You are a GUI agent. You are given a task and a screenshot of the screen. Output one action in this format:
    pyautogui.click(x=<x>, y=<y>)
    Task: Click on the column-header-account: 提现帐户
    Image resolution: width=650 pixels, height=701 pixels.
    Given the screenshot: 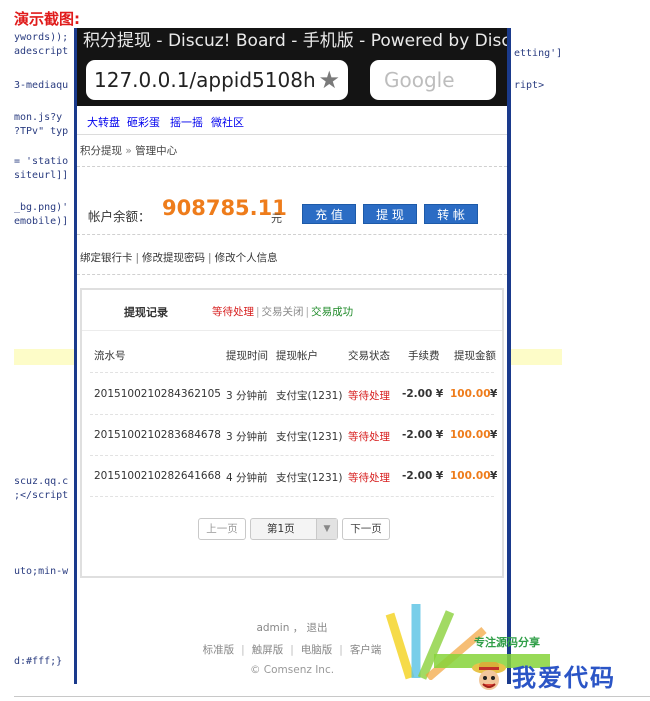 What is the action you would take?
    pyautogui.click(x=297, y=356)
    